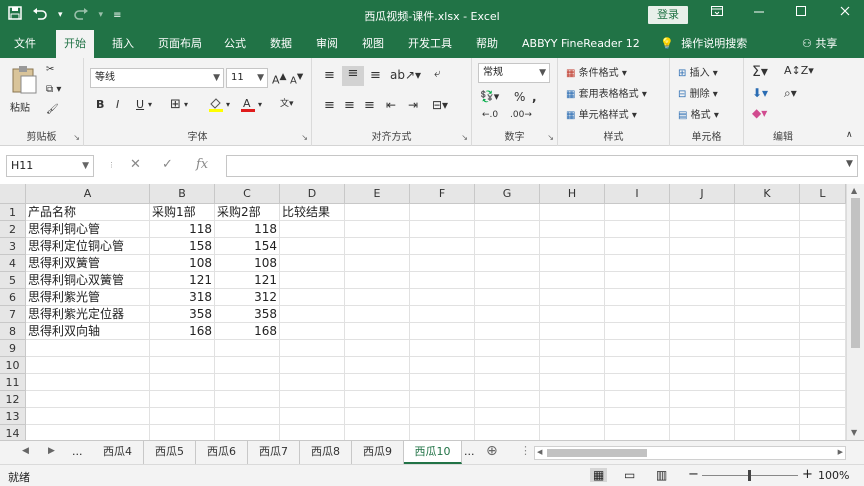  What do you see at coordinates (437, 73) in the screenshot?
I see `wrap-text-icon: ⤶` at bounding box center [437, 73].